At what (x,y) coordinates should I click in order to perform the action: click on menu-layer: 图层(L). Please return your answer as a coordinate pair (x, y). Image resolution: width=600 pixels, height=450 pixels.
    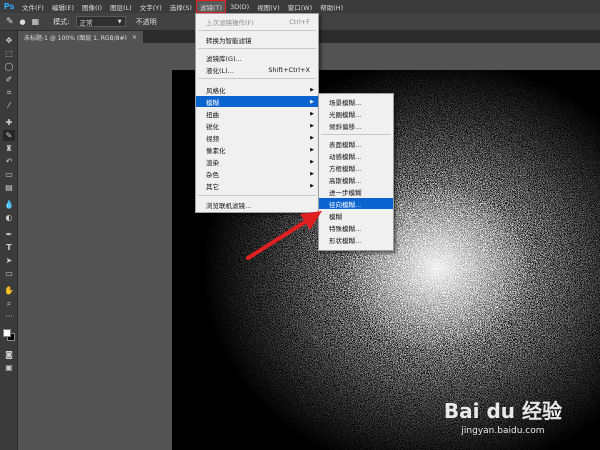
    Looking at the image, I should click on (121, 6).